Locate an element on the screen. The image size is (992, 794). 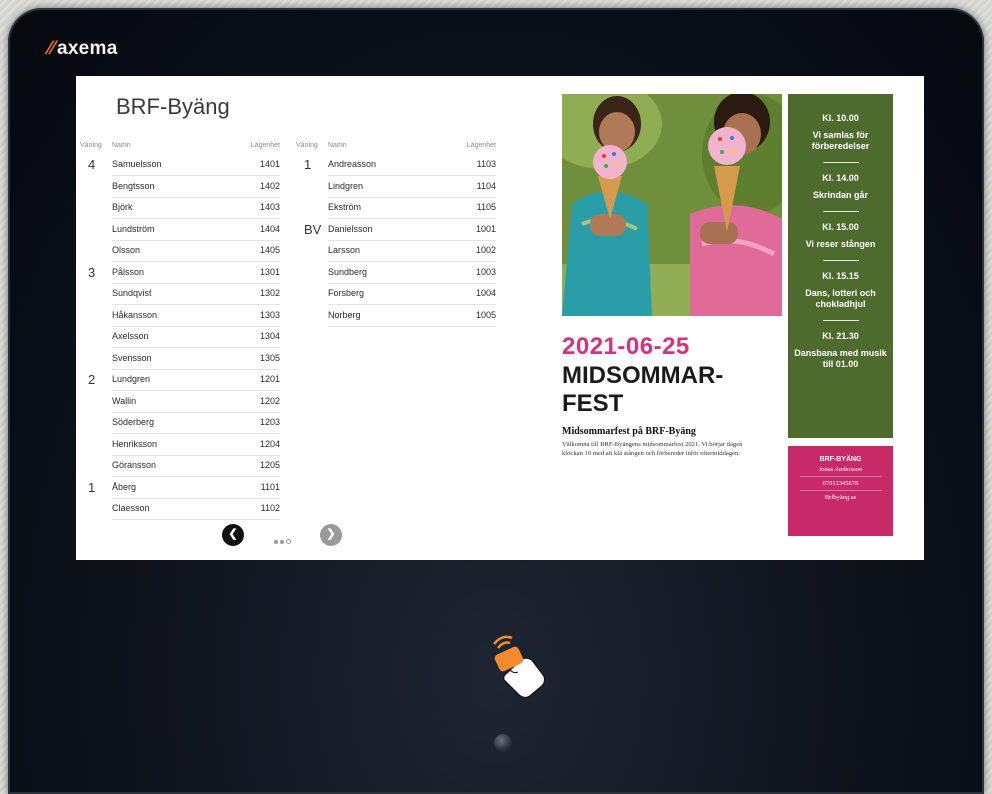
resident-row: Ekström 1105 is located at coordinates (396, 208).